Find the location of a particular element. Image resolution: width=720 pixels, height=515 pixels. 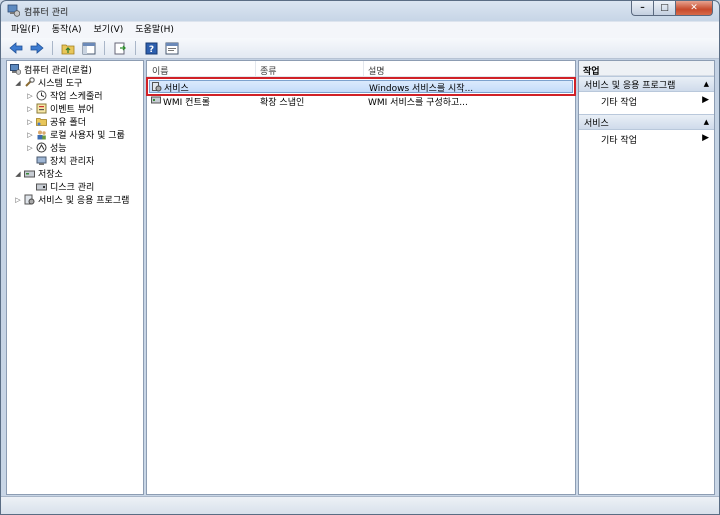

action-group-services: 서비스 ▲ is located at coordinates (646, 122).